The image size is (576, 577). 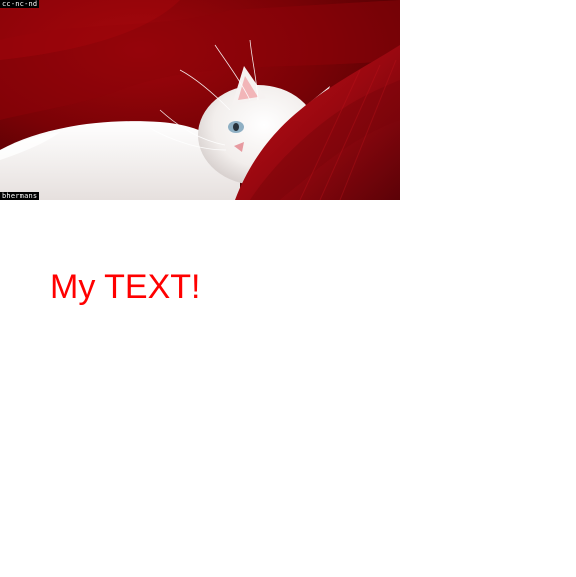 I want to click on author-label: bhermans, so click(x=20, y=196).